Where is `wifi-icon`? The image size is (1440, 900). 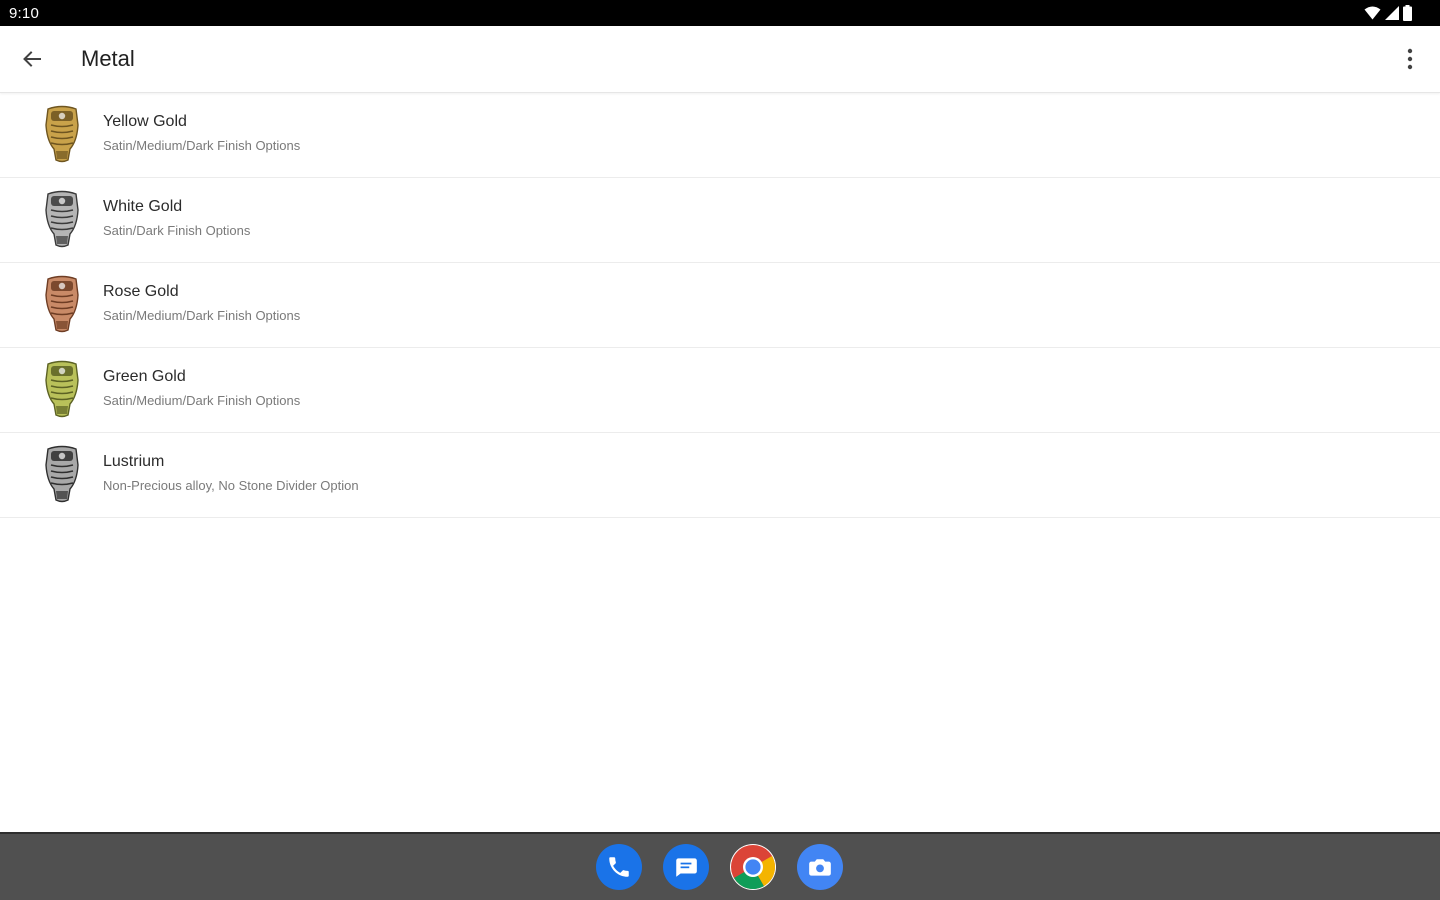
wifi-icon is located at coordinates (1372, 13).